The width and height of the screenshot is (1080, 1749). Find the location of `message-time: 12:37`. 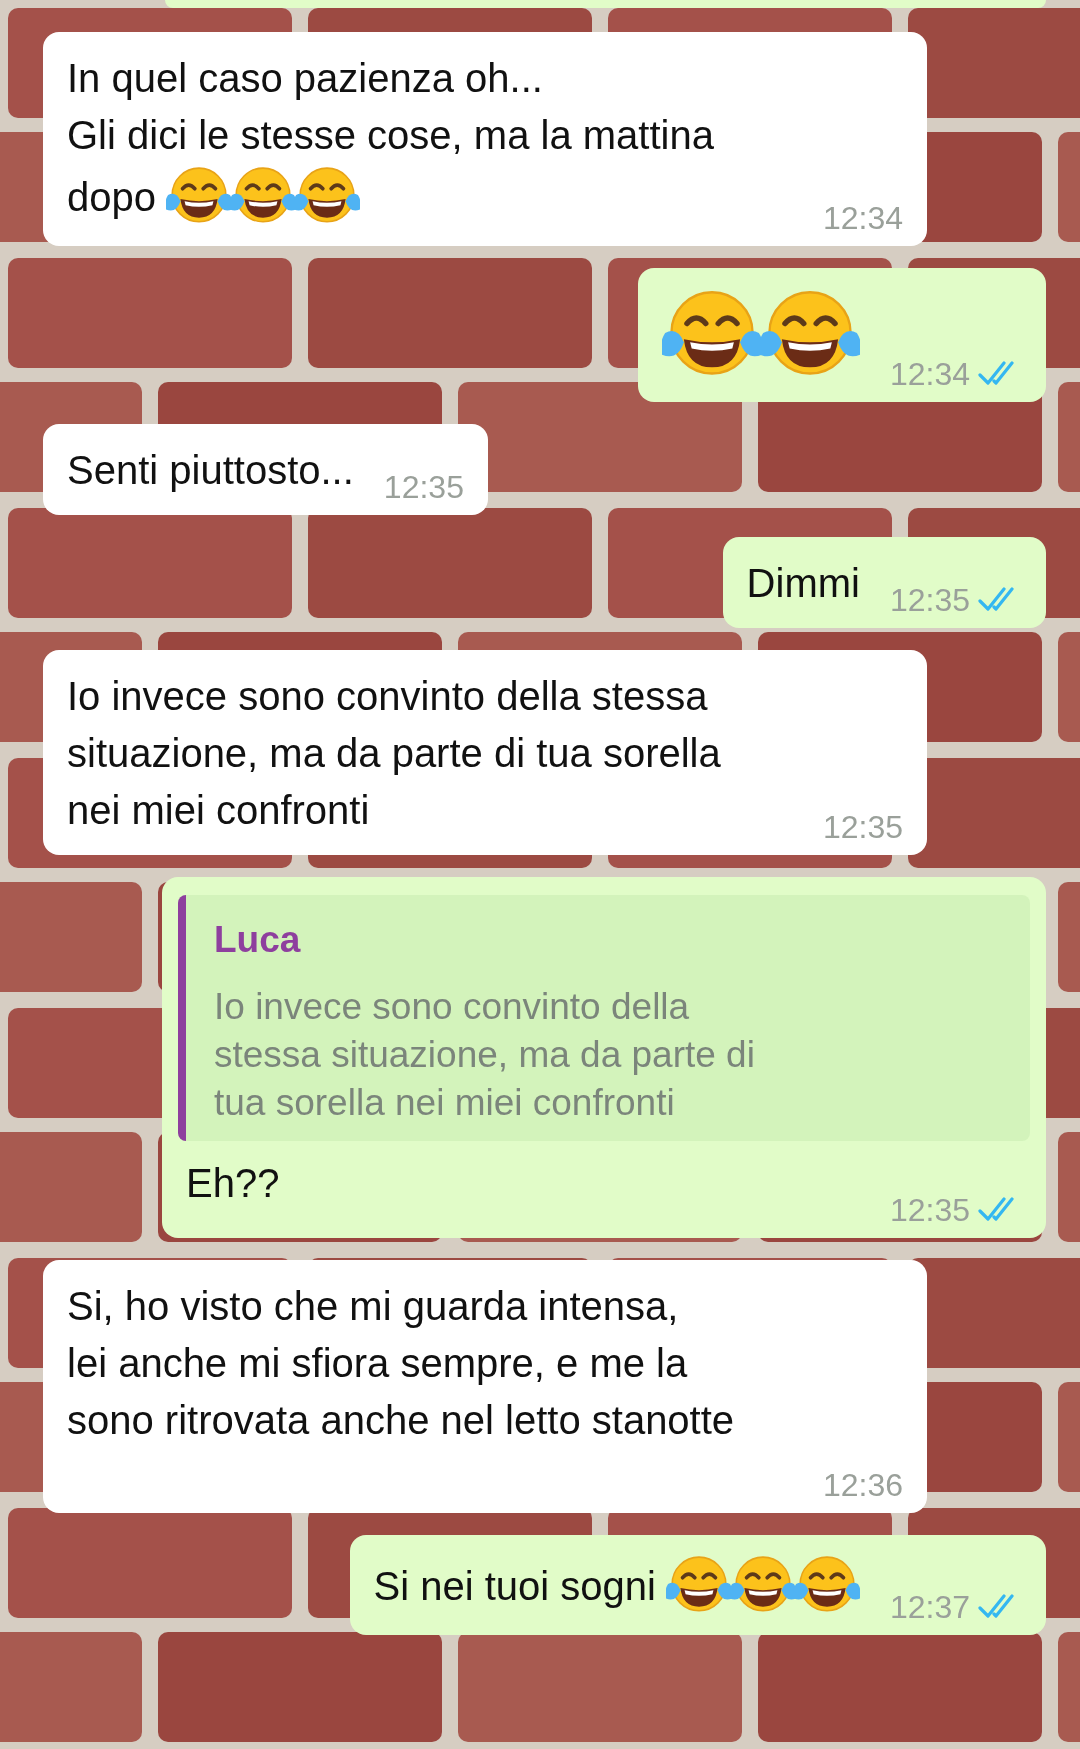

message-time: 12:37 is located at coordinates (929, 1607).